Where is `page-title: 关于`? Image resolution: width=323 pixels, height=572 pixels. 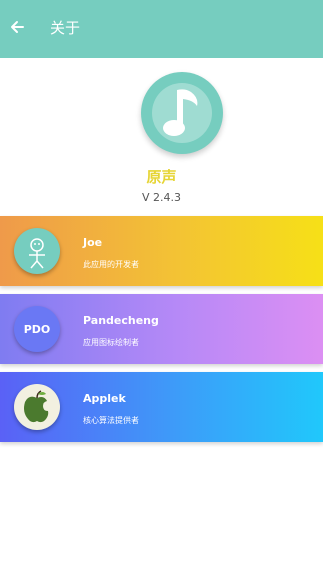 page-title: 关于 is located at coordinates (65, 28).